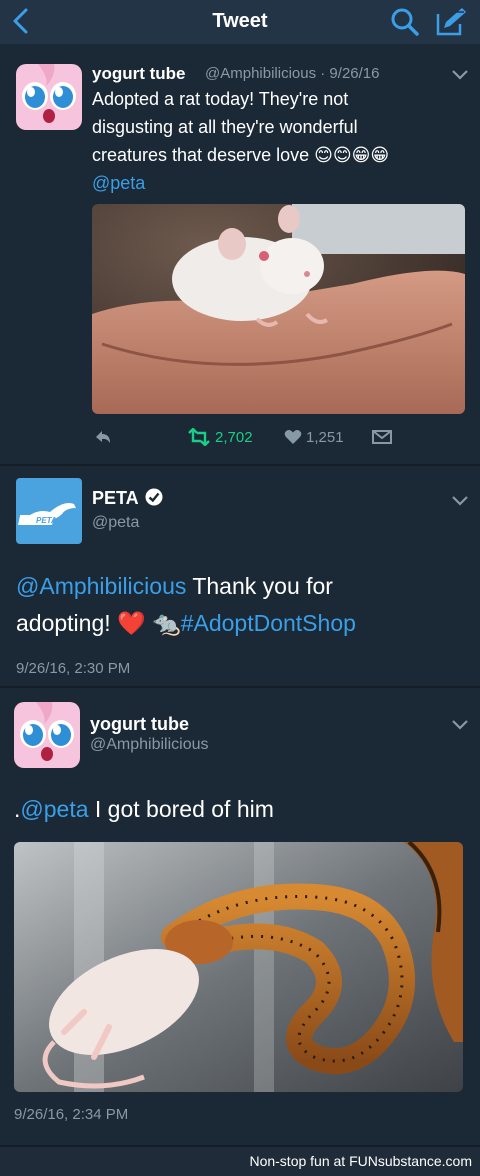 The width and height of the screenshot is (480, 1176). I want to click on tweet-actions: 2,702 1,251, so click(252, 438).